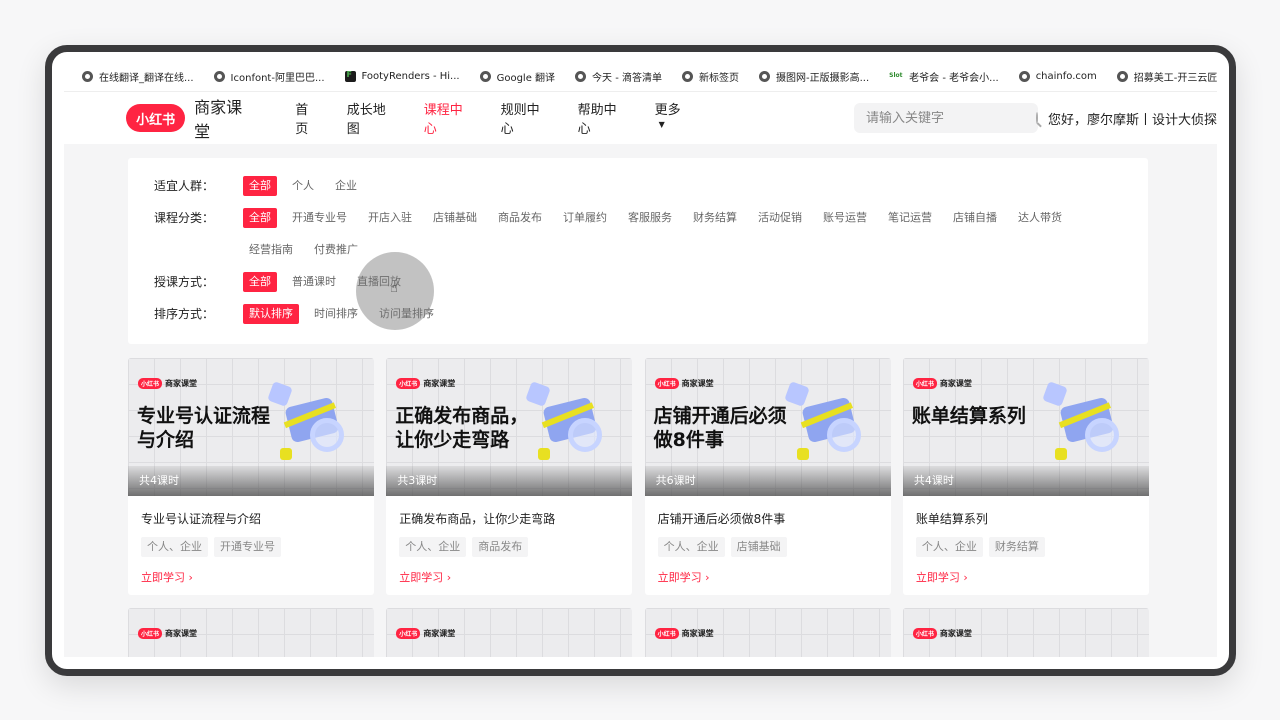 Image resolution: width=1280 pixels, height=720 pixels. I want to click on filter-option: 默认排序, so click(271, 314).